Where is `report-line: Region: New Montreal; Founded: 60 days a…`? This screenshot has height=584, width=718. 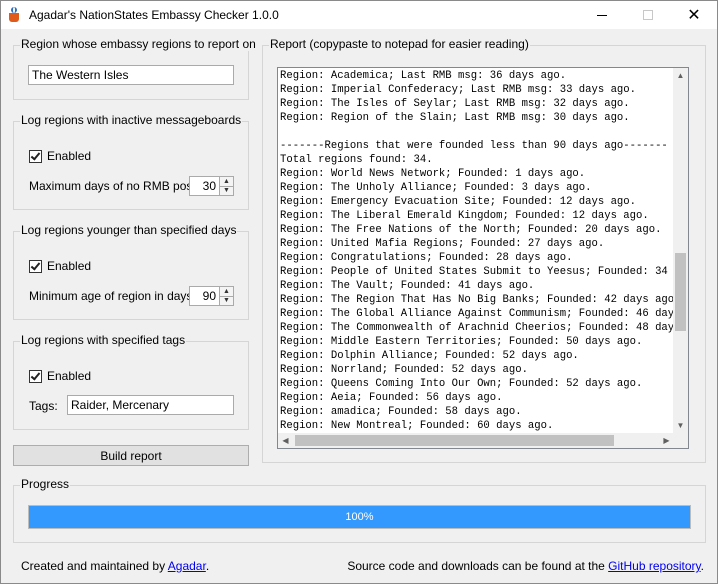 report-line: Region: New Montreal; Founded: 60 days a… is located at coordinates (417, 426).